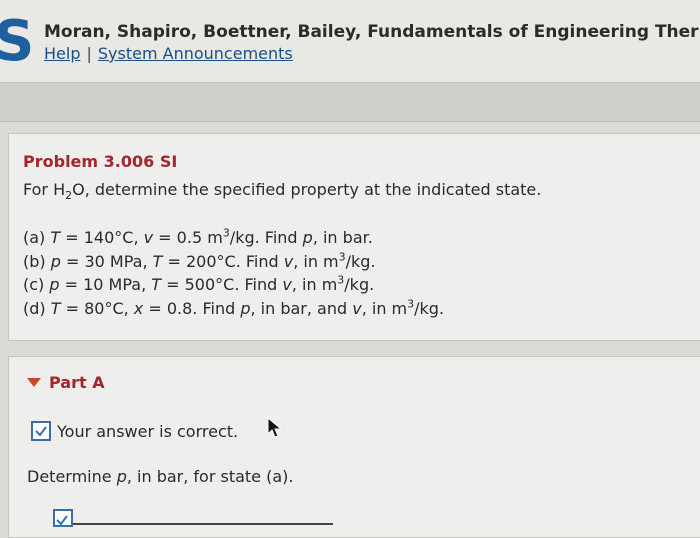 This screenshot has height=538, width=700. What do you see at coordinates (350, 102) in the screenshot?
I see `toolbar-band` at bounding box center [350, 102].